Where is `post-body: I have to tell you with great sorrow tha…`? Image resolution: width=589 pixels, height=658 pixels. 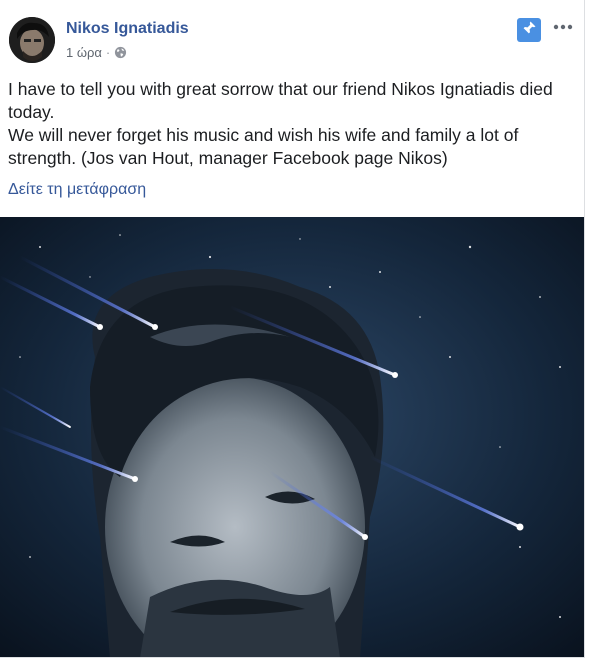
post-body: I have to tell you with great sorrow tha… is located at coordinates (292, 124).